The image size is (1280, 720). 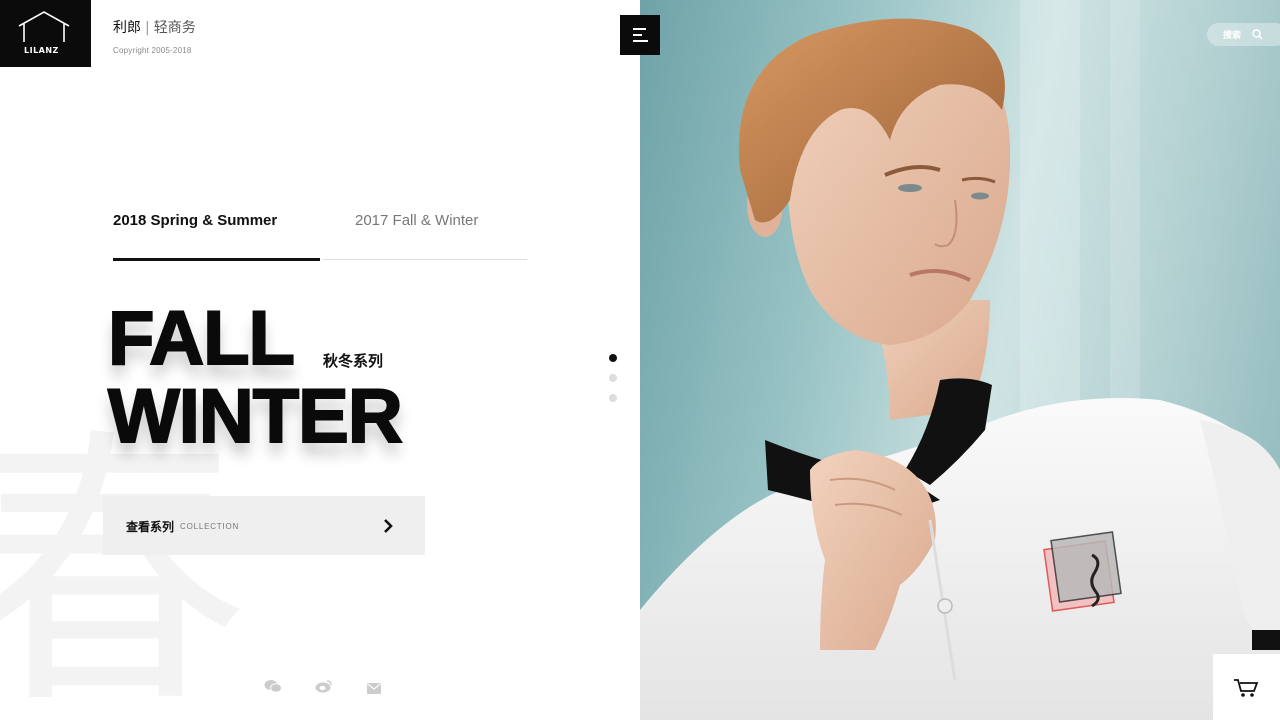 What do you see at coordinates (127, 28) in the screenshot?
I see `brand-title: 利郎` at bounding box center [127, 28].